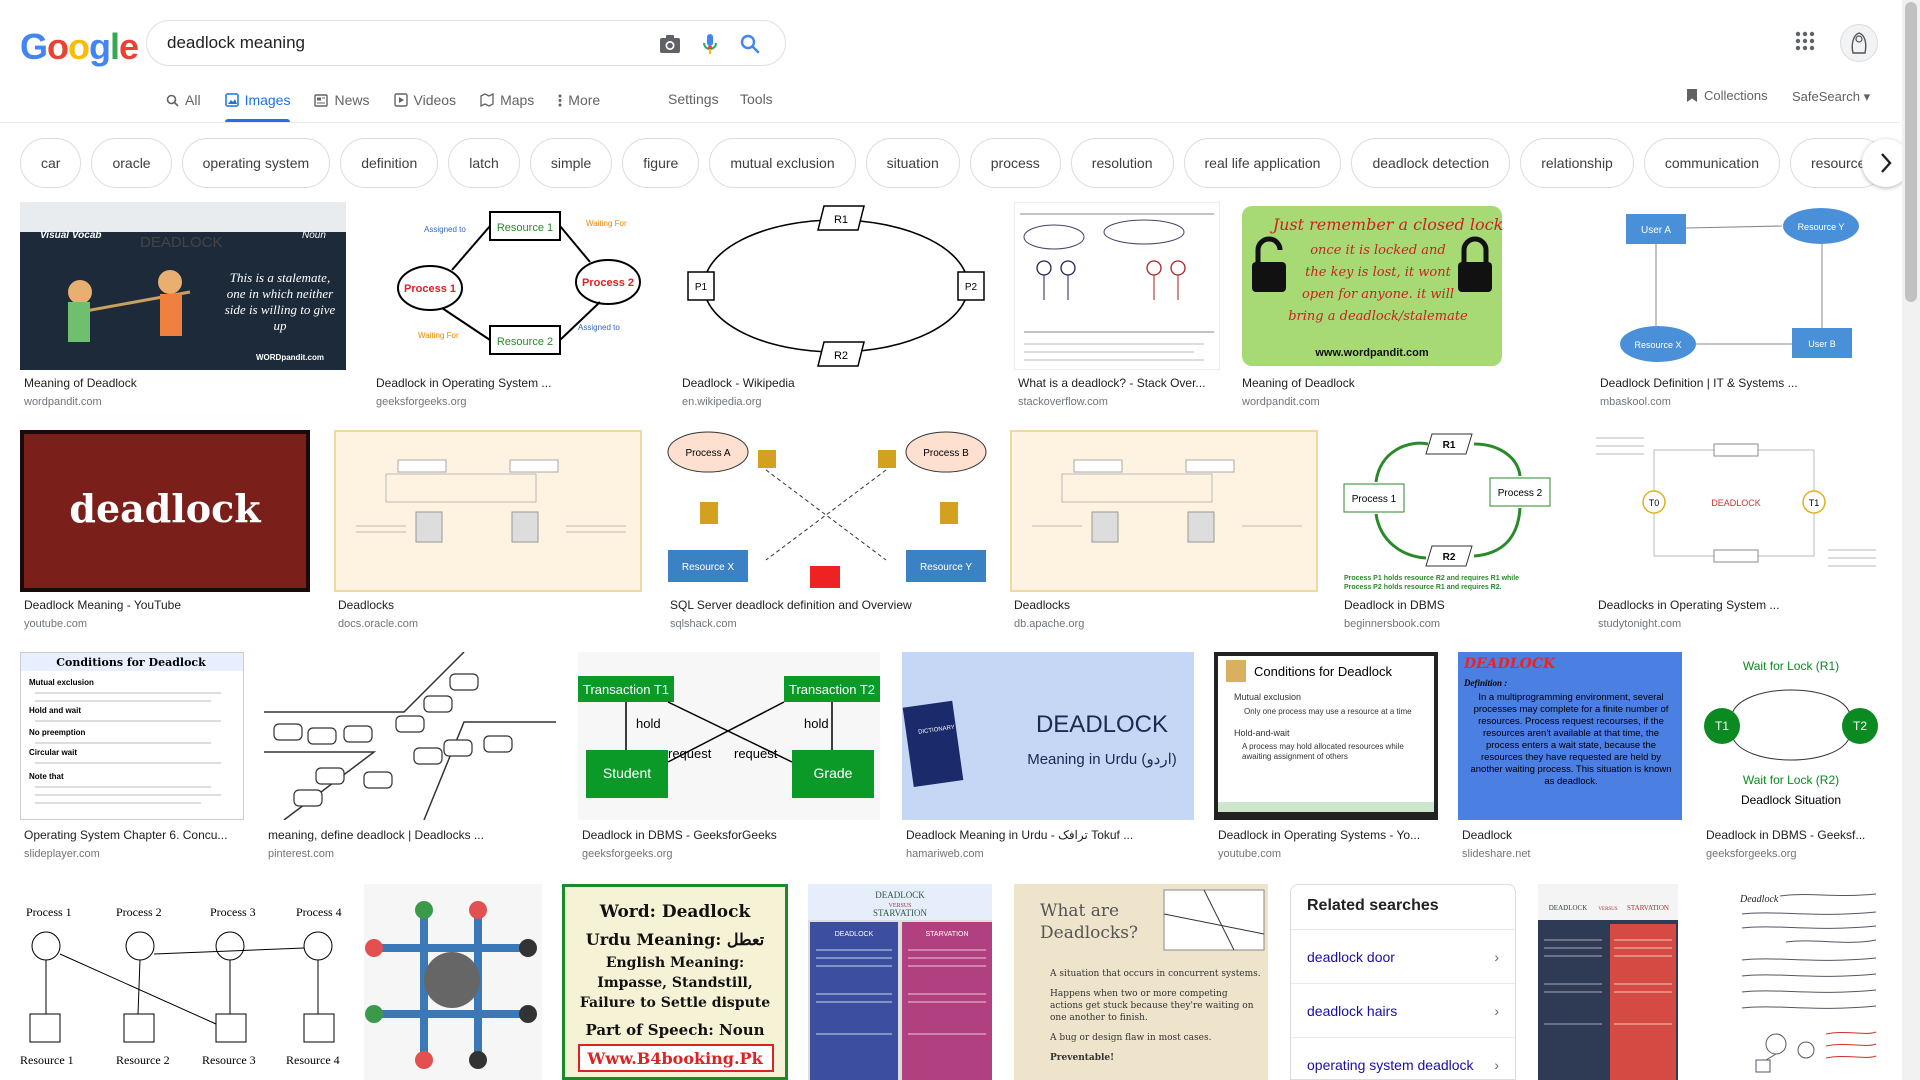 The width and height of the screenshot is (1920, 1080). What do you see at coordinates (1165, 535) in the screenshot?
I see `image-result: Deadlocks db.apache.org` at bounding box center [1165, 535].